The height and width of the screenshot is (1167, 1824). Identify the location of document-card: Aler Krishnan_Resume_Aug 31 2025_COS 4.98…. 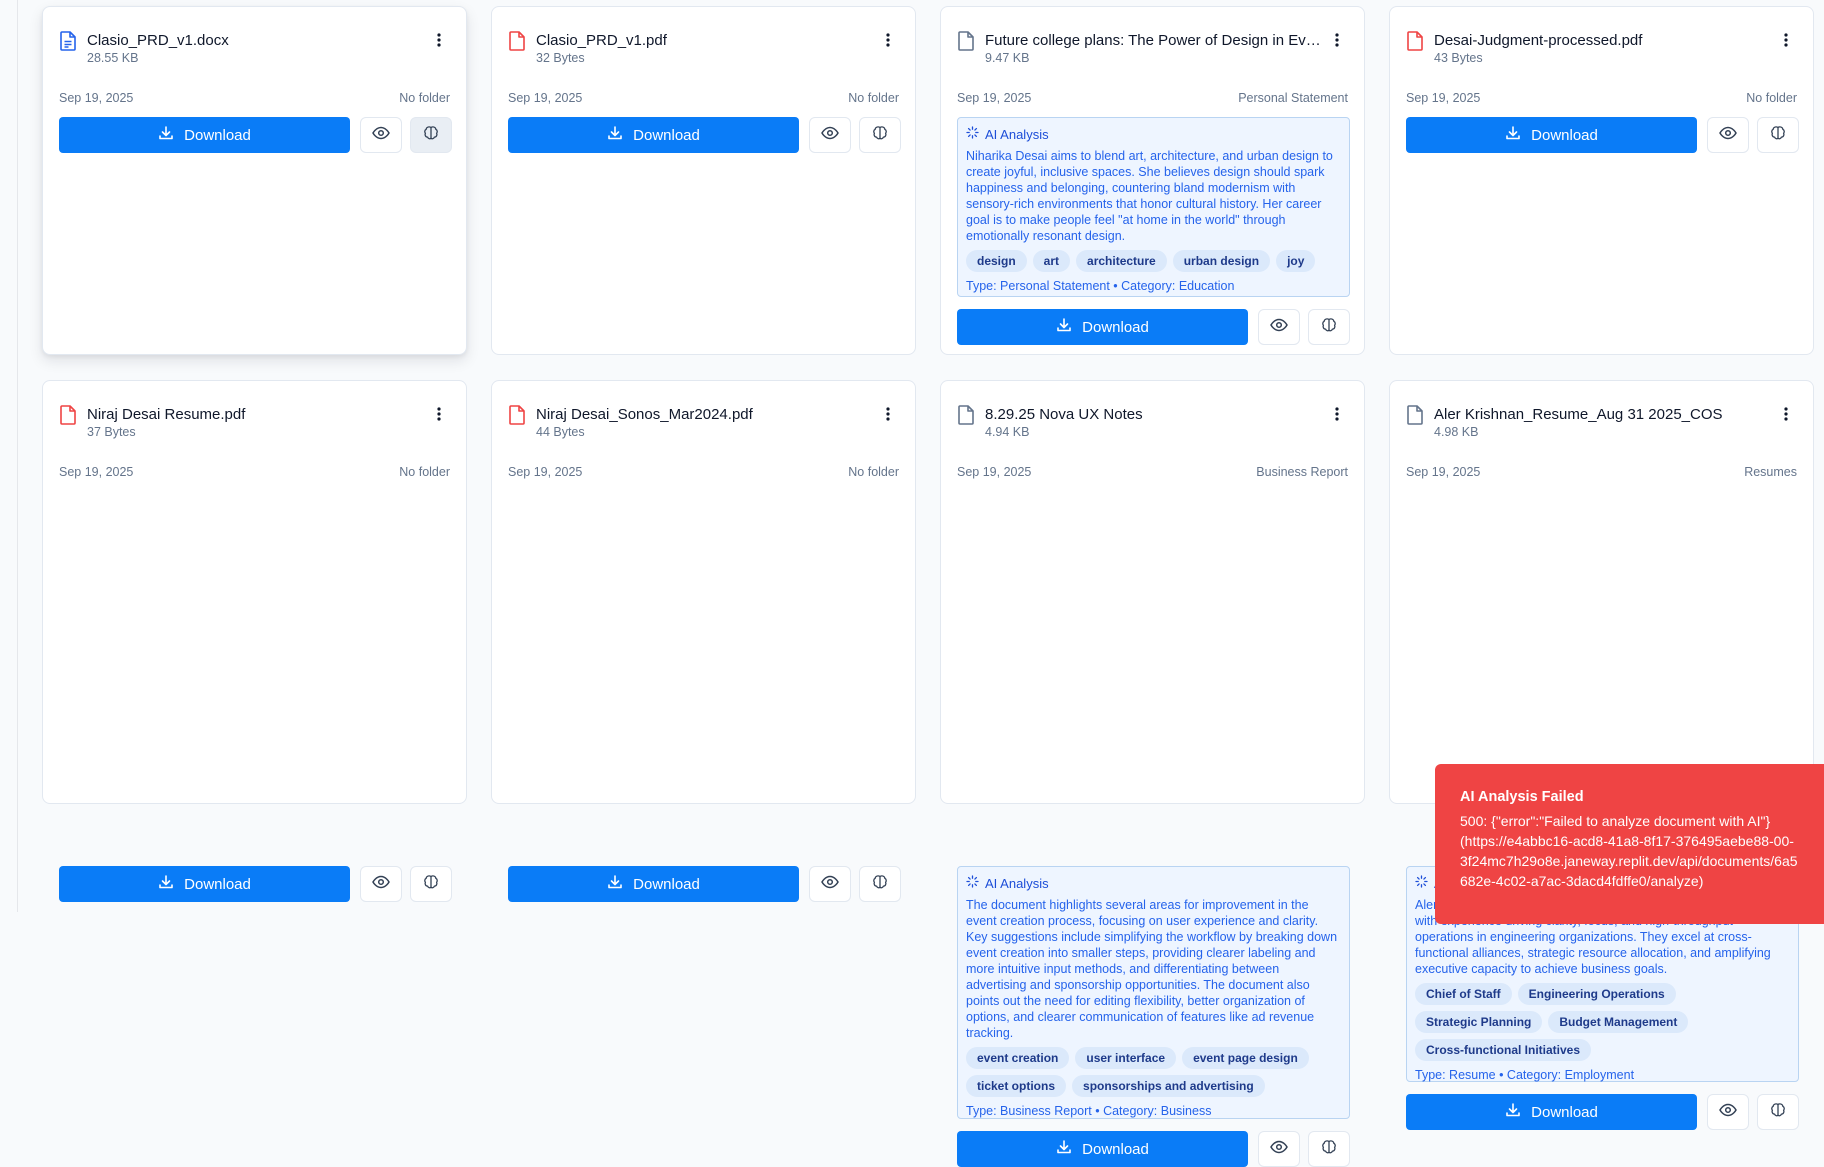
(1601, 755).